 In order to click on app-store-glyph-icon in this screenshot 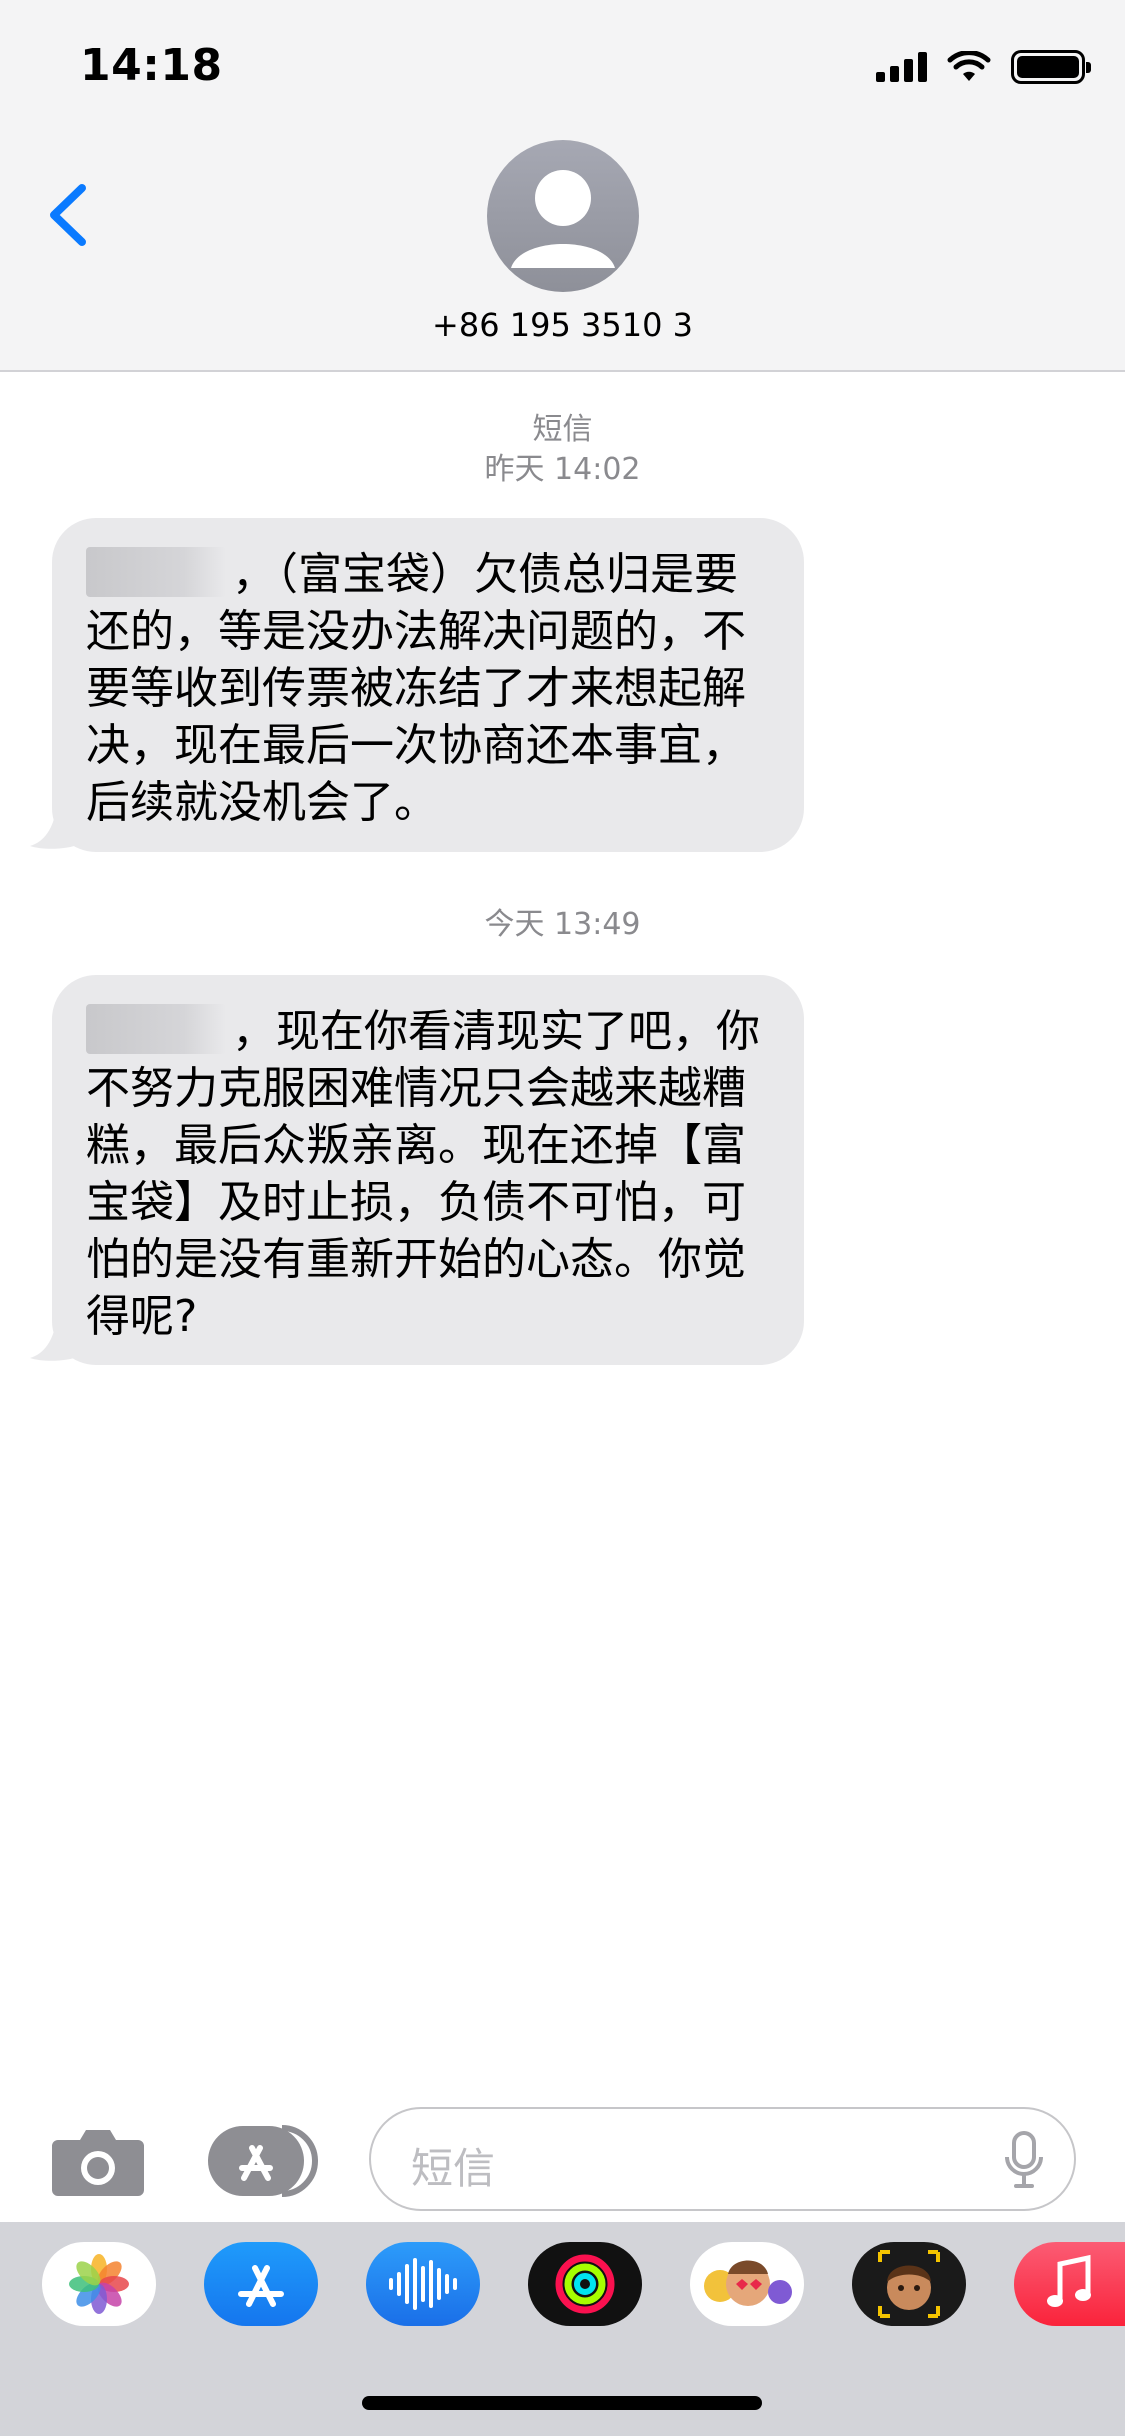, I will do `click(261, 2286)`.